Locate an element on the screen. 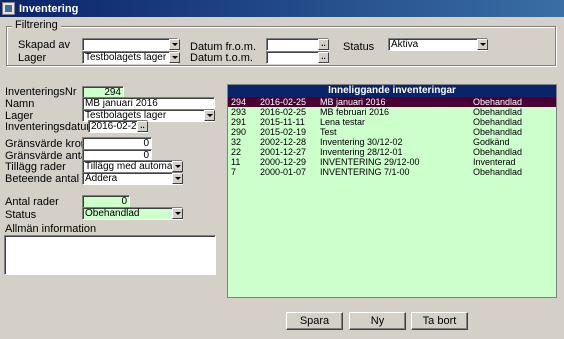 This screenshot has width=564, height=339. filter-status-field: Aktiva is located at coordinates (438, 44).